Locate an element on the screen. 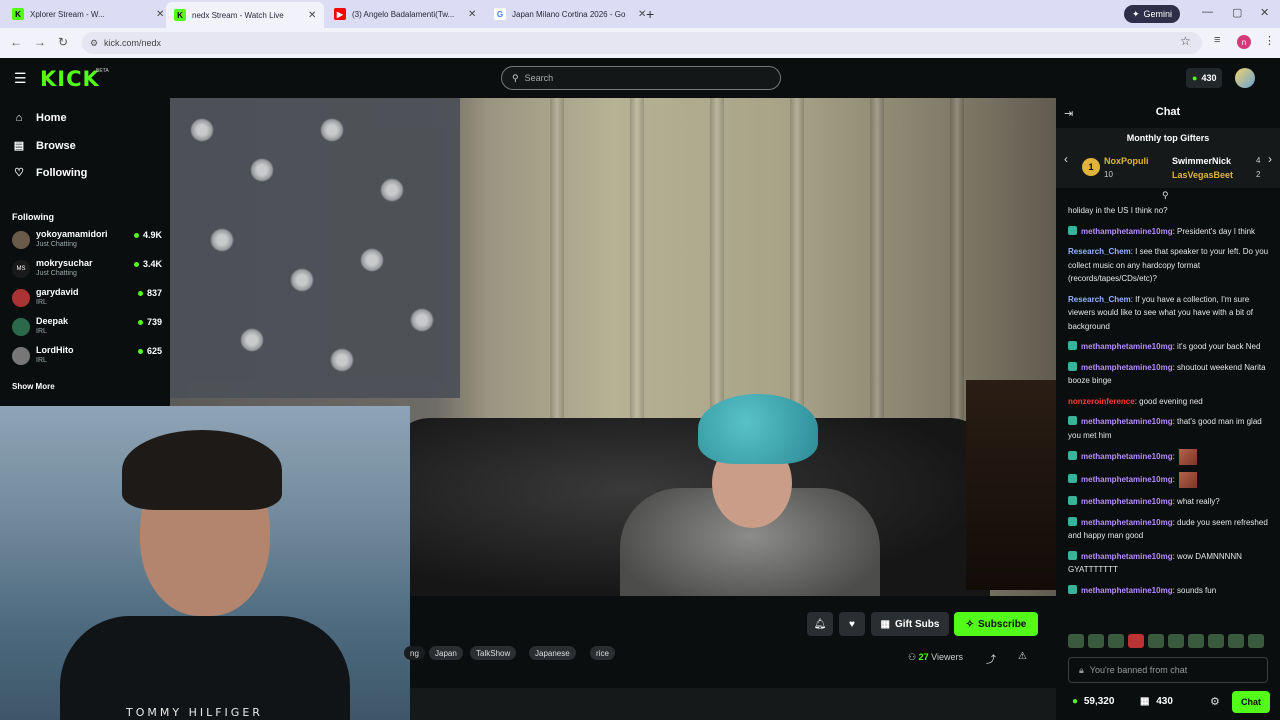  emote-image is located at coordinates (1187, 457).